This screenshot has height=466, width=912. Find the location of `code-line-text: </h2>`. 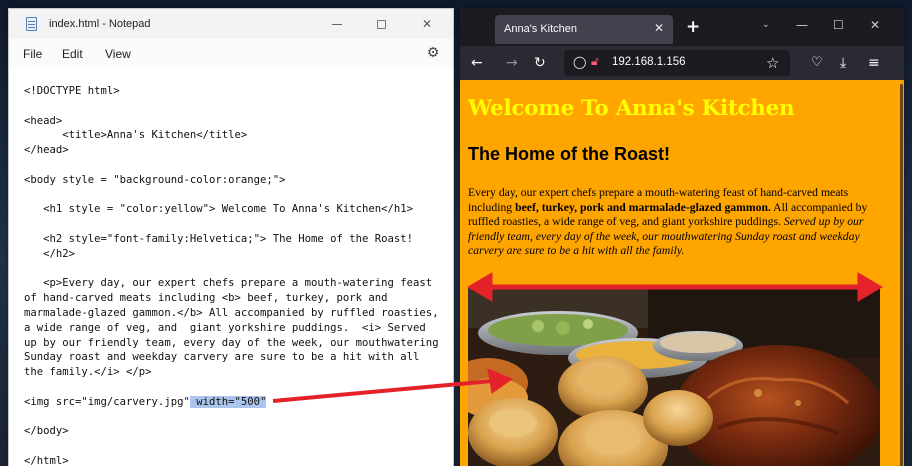

code-line-text: </h2> is located at coordinates (50, 253).